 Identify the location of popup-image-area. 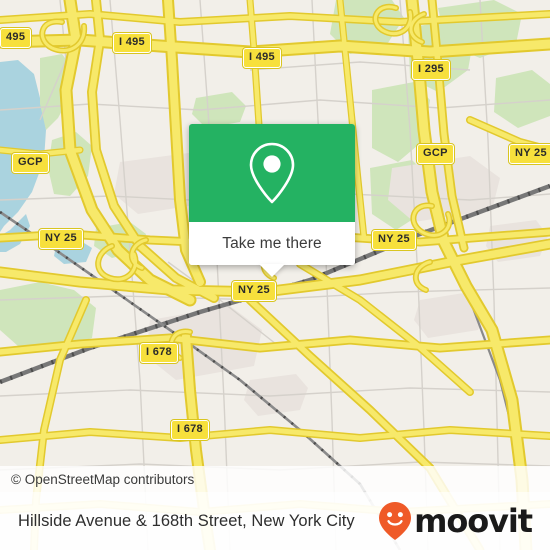
(272, 173).